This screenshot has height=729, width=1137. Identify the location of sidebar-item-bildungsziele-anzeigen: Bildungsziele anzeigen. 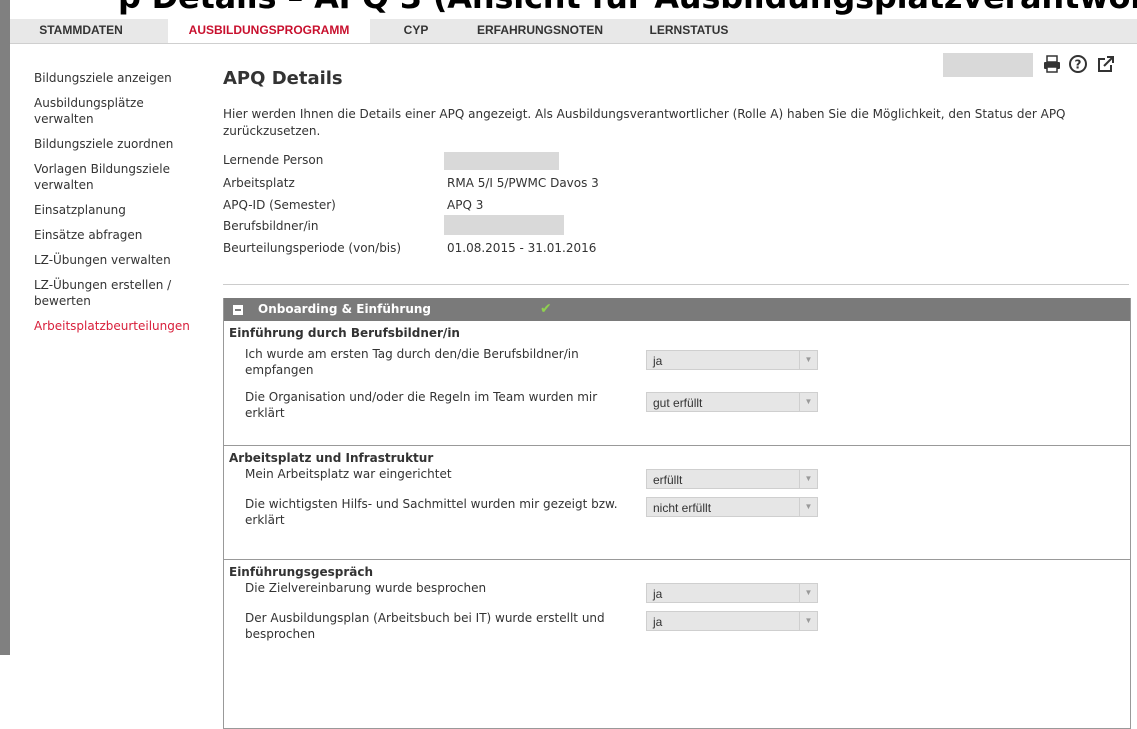
(119, 78).